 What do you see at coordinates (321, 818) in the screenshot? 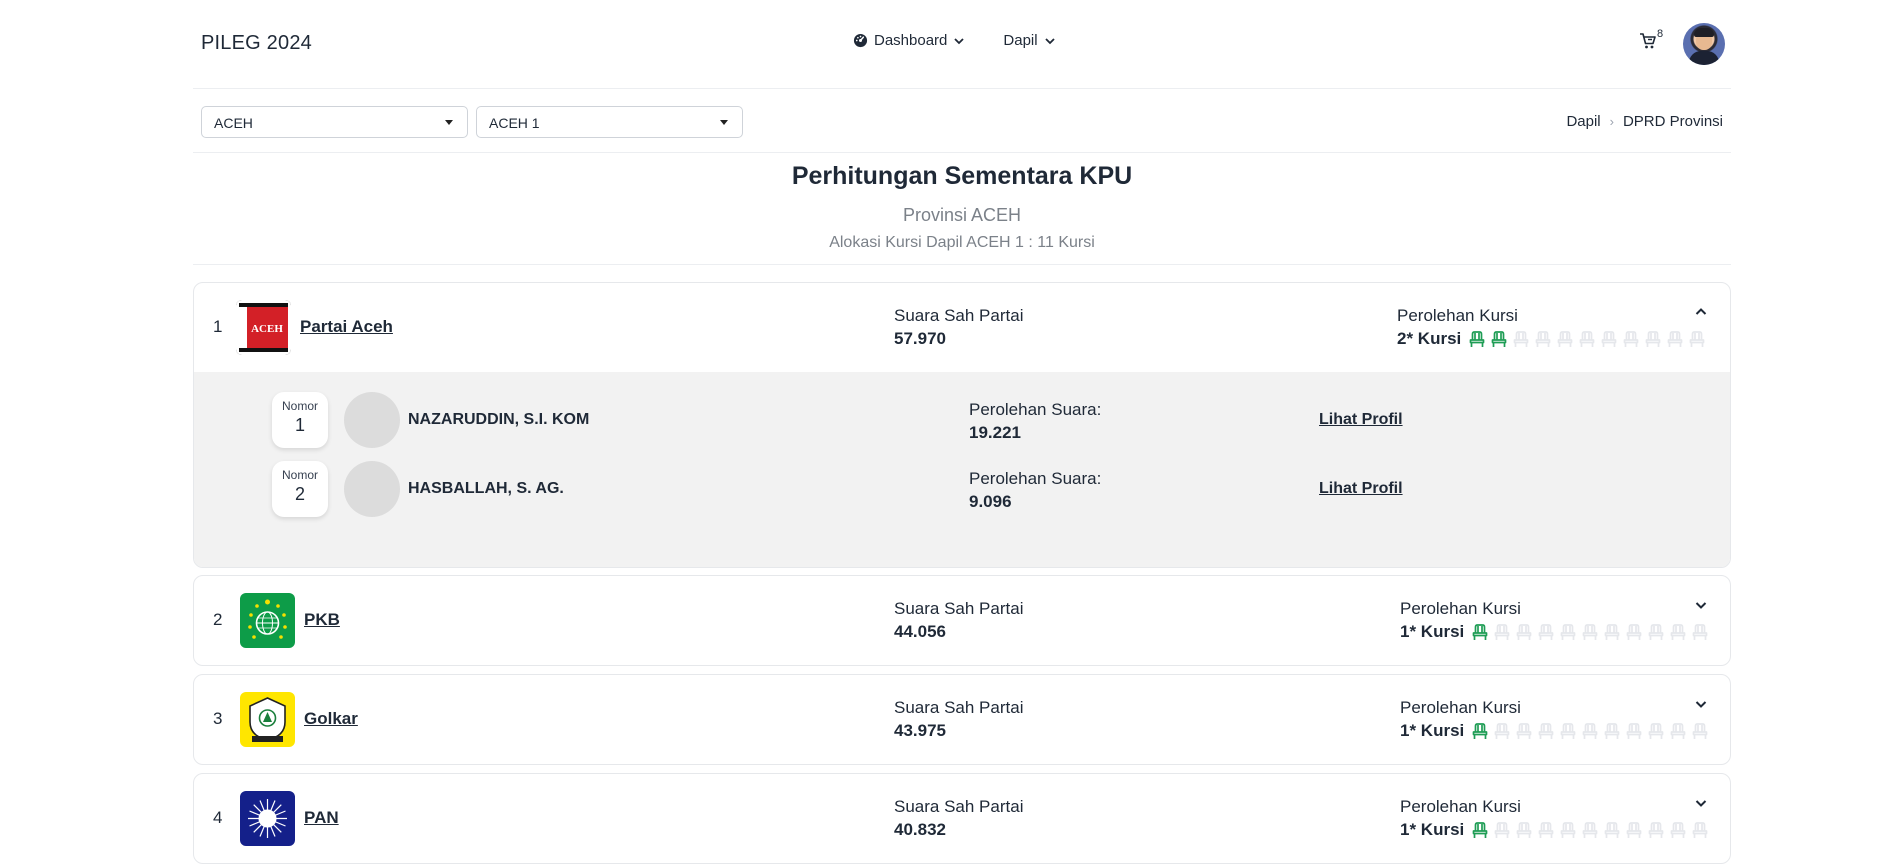
I see `party-name-link: PAN` at bounding box center [321, 818].